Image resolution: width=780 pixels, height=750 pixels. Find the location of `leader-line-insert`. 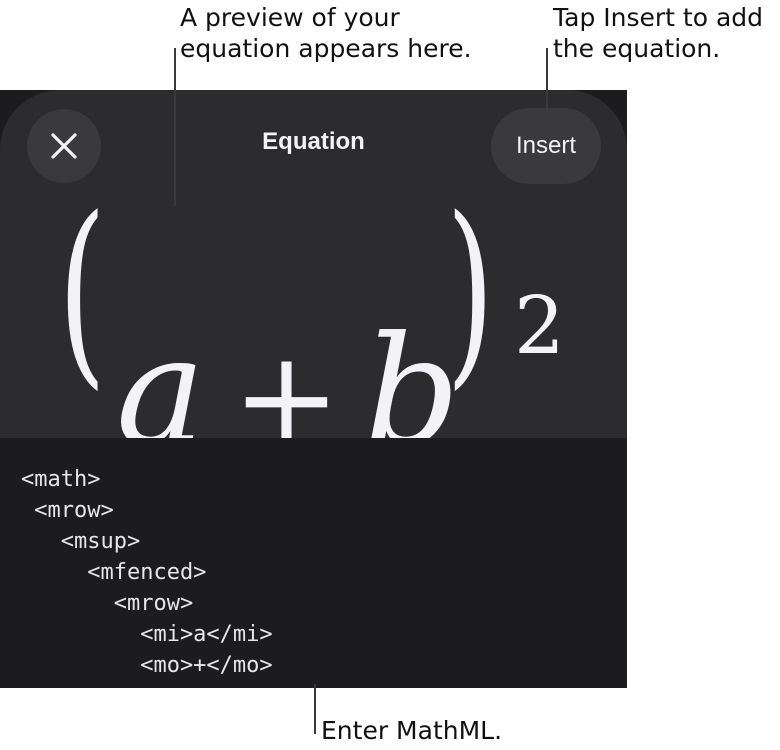

leader-line-insert is located at coordinates (547, 80).